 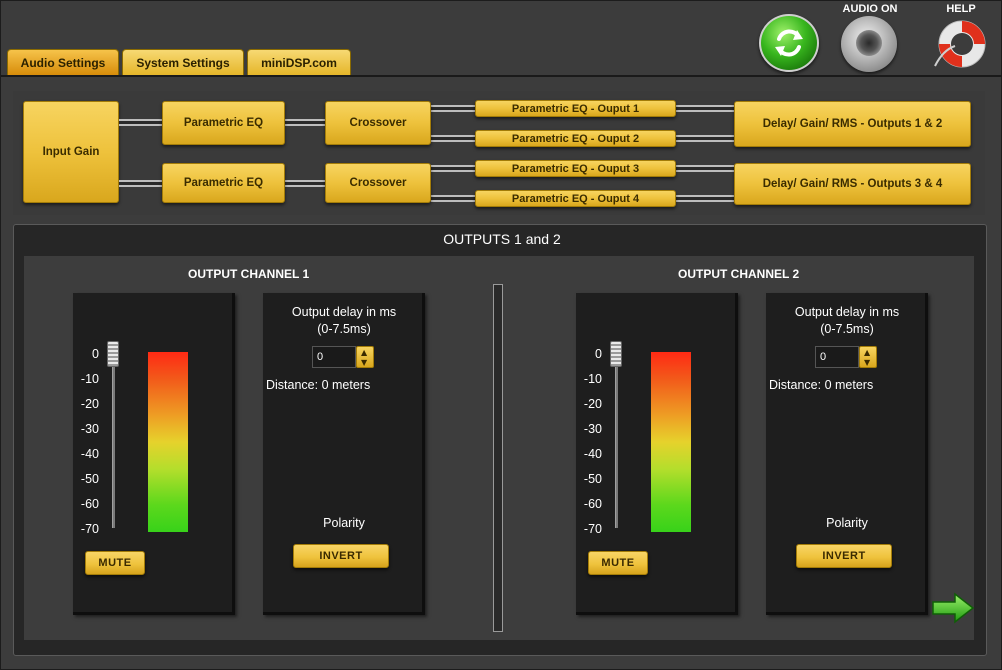 I want to click on channel-2-title: OUTPUT CHANNEL 2, so click(x=739, y=274).